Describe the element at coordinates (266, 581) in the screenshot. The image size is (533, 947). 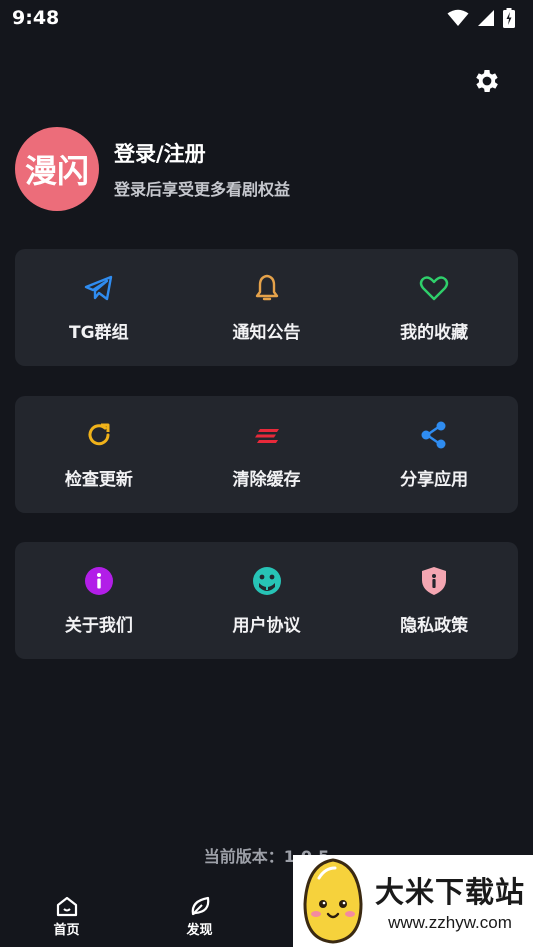
I see `agreement-icon` at that location.